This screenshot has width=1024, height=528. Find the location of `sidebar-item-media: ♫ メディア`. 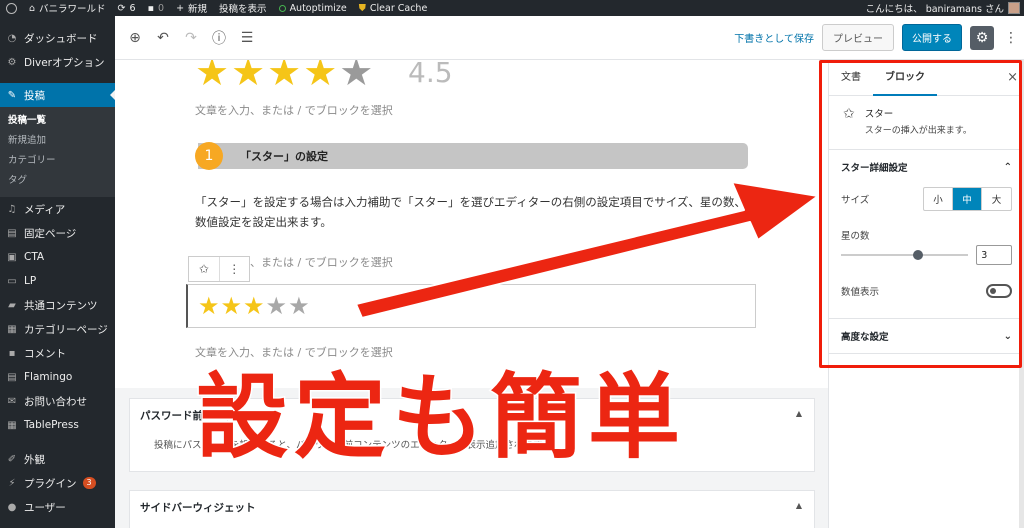

sidebar-item-media: ♫ メディア is located at coordinates (57, 209).